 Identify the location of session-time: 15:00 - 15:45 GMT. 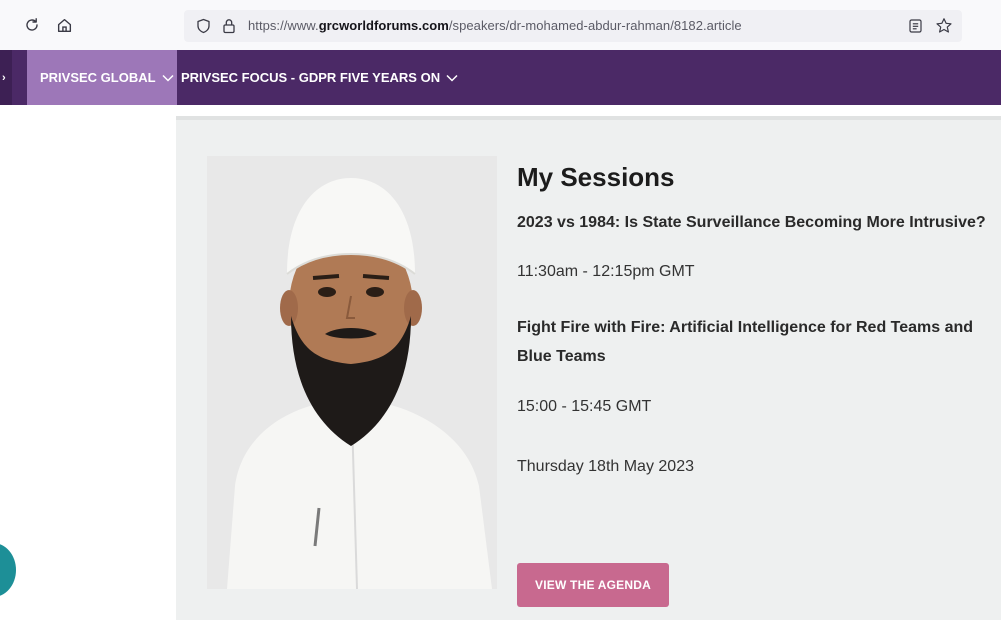
(584, 406).